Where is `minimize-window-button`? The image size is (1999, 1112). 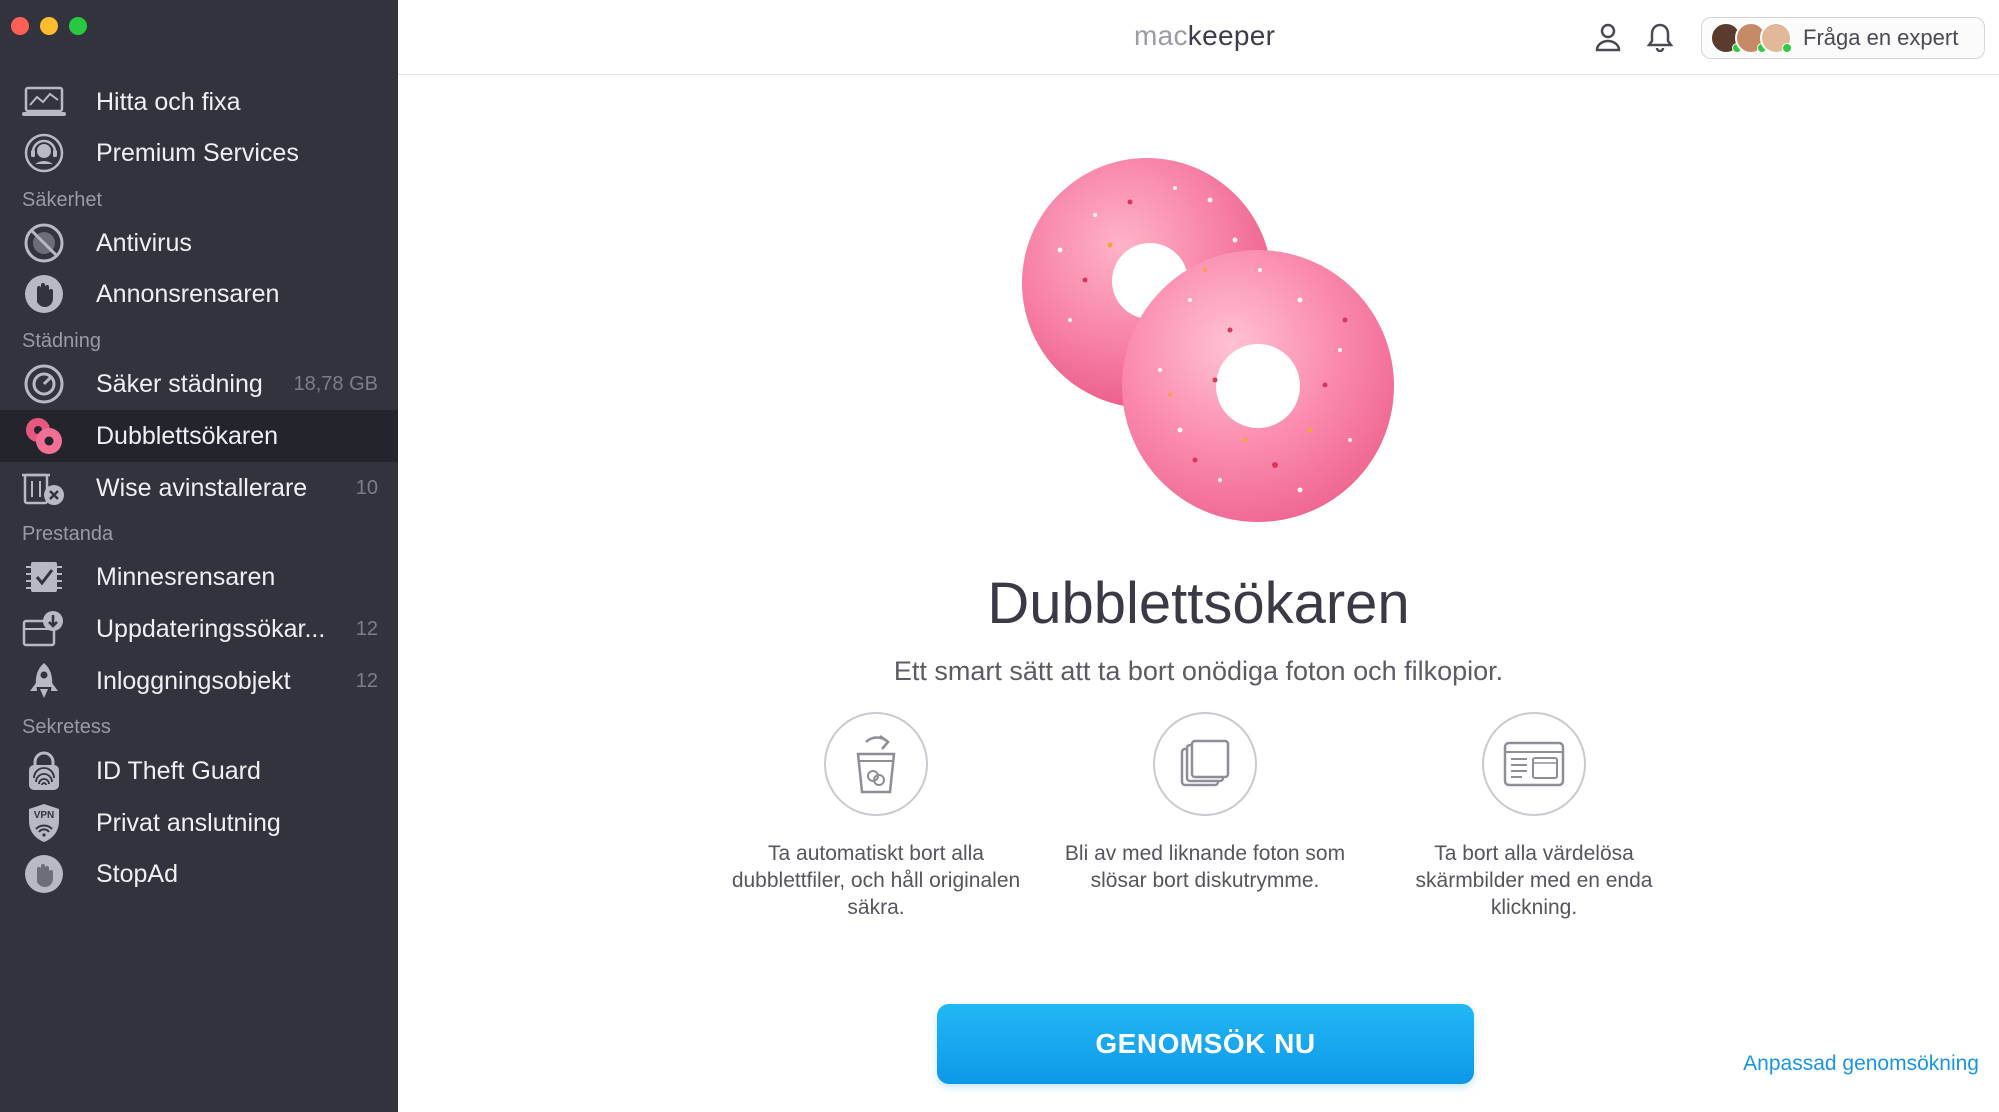
minimize-window-button is located at coordinates (49, 26).